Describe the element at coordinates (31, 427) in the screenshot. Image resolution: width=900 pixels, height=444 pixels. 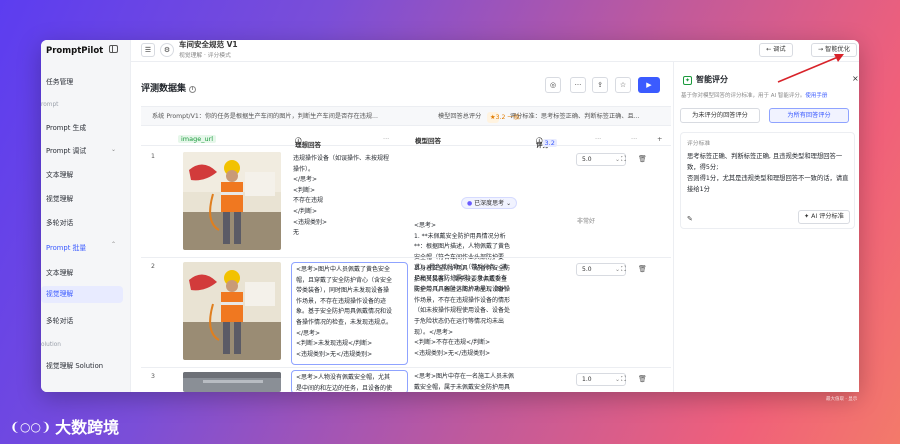
I see `logo-mark-icon: ❨○○❩` at that location.